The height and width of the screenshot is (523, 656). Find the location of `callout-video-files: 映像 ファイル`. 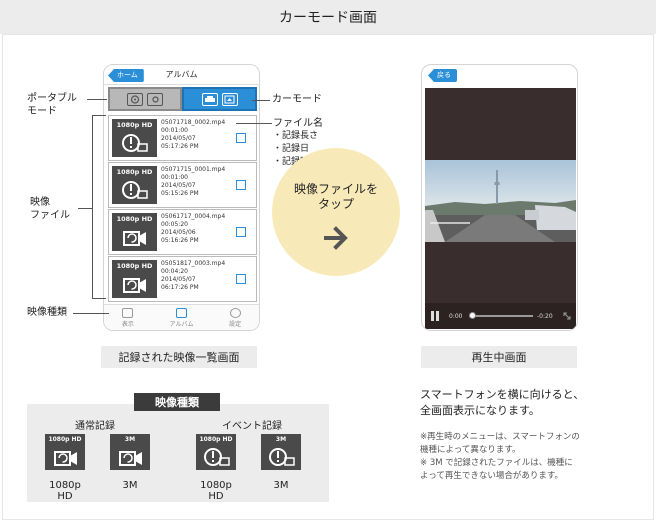

callout-video-files: 映像 ファイル is located at coordinates (50, 209).